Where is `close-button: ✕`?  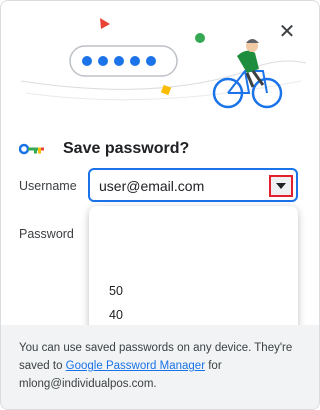 close-button: ✕ is located at coordinates (287, 32).